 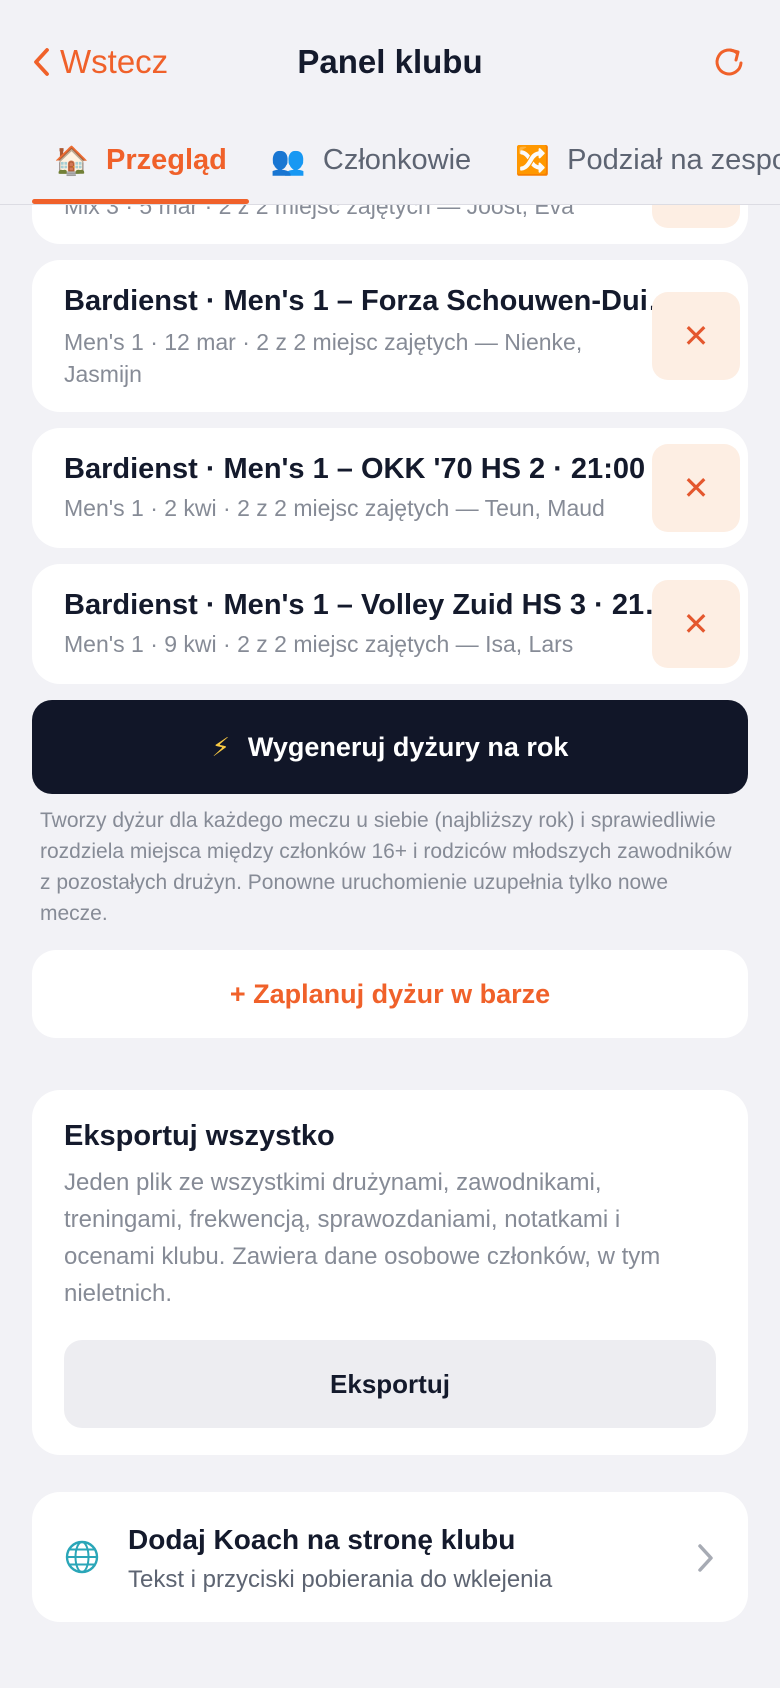 I want to click on tab-label: Członkowie, so click(x=397, y=159).